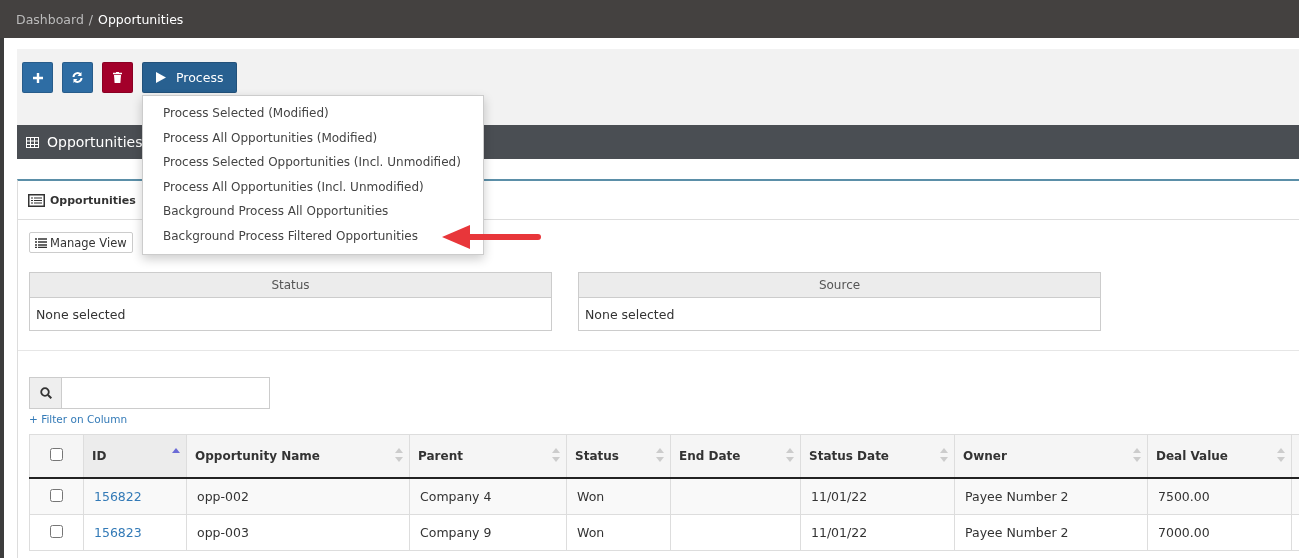 Image resolution: width=1299 pixels, height=558 pixels. I want to click on table-icon, so click(32, 142).